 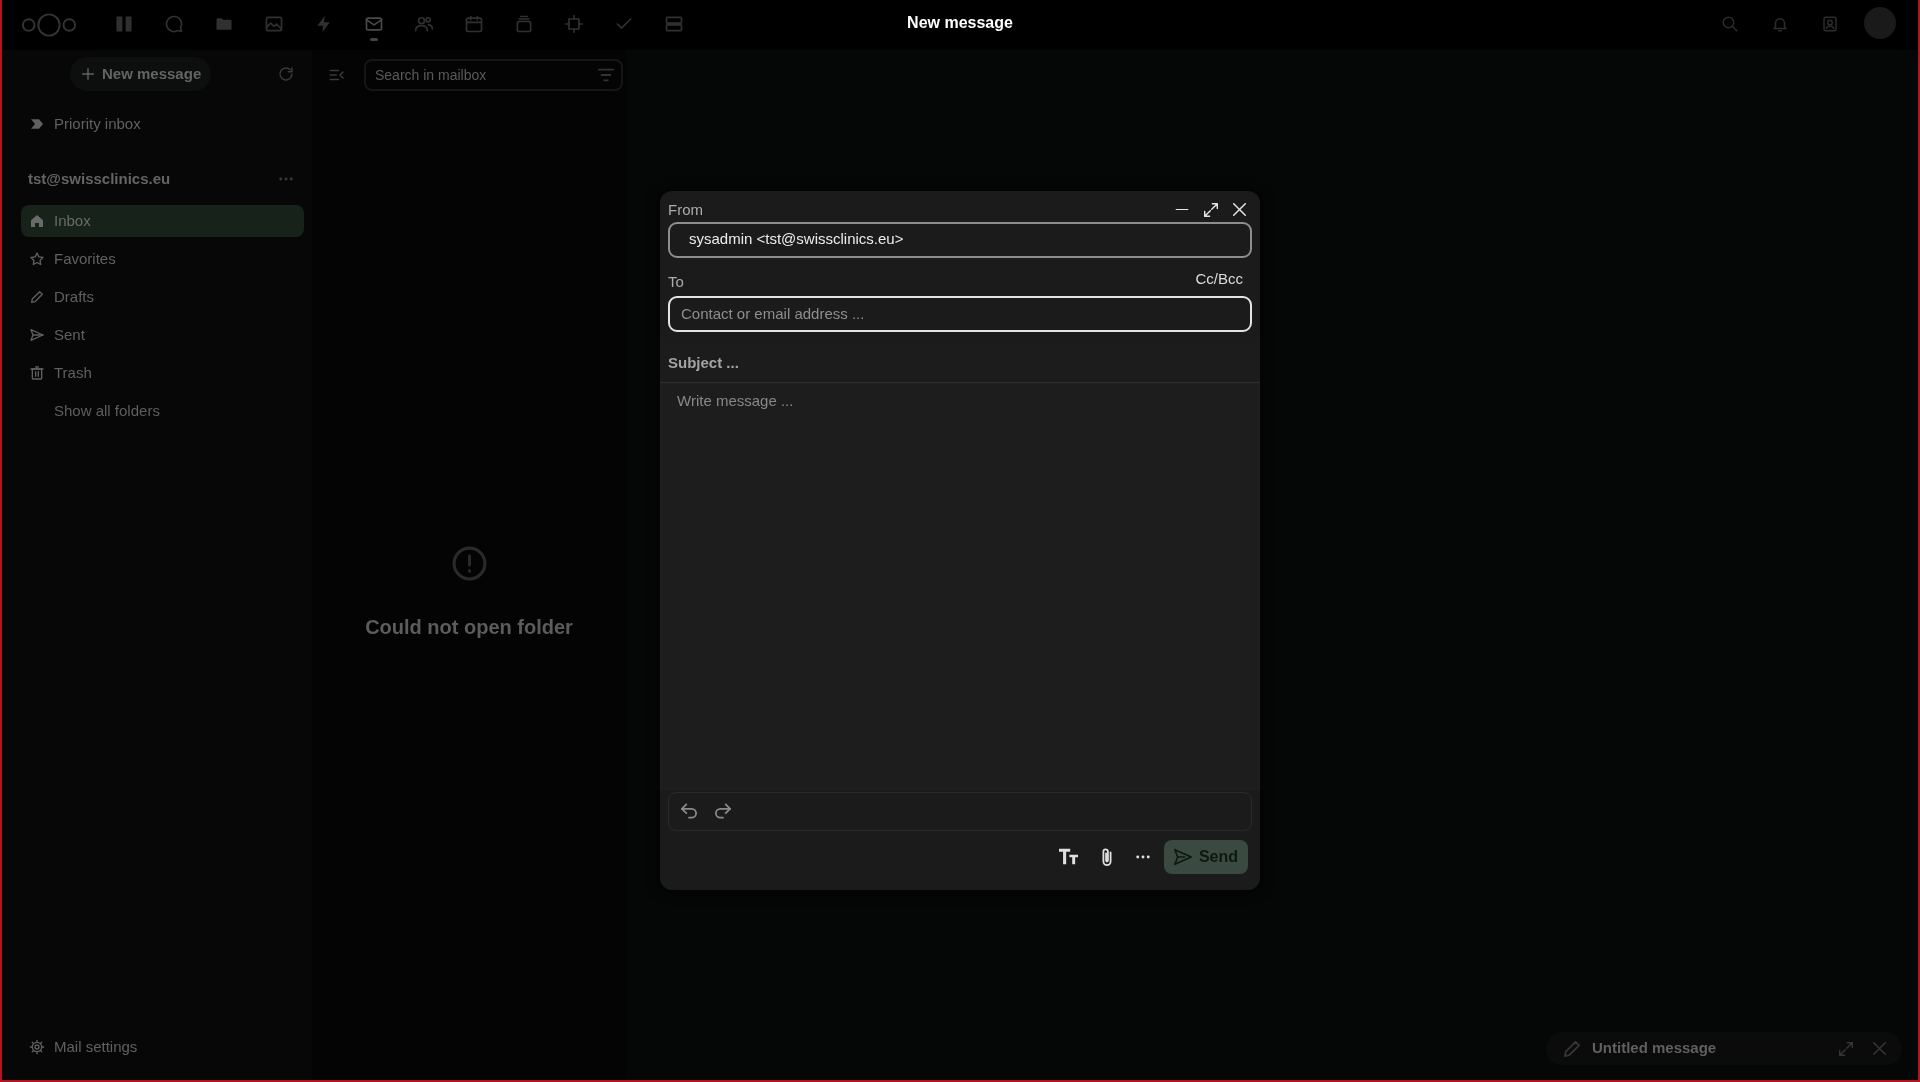 I want to click on draft-title: Untitled message, so click(x=1654, y=1048).